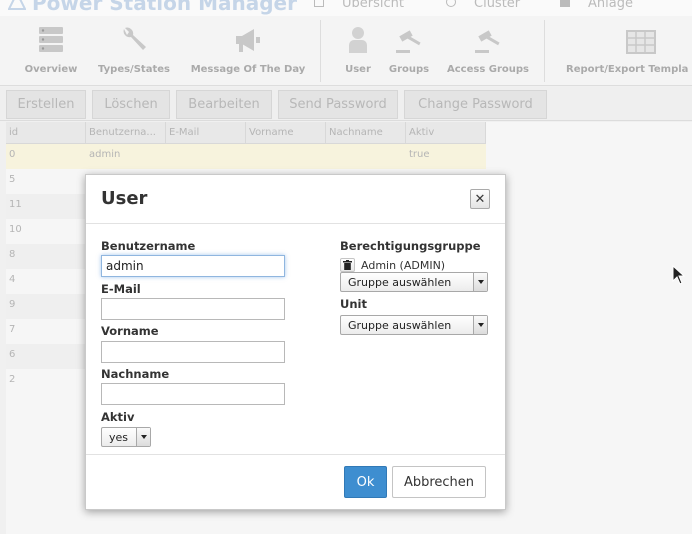 This screenshot has height=534, width=692. Describe the element at coordinates (148, 246) in the screenshot. I see `username-label: Benutzername` at that location.